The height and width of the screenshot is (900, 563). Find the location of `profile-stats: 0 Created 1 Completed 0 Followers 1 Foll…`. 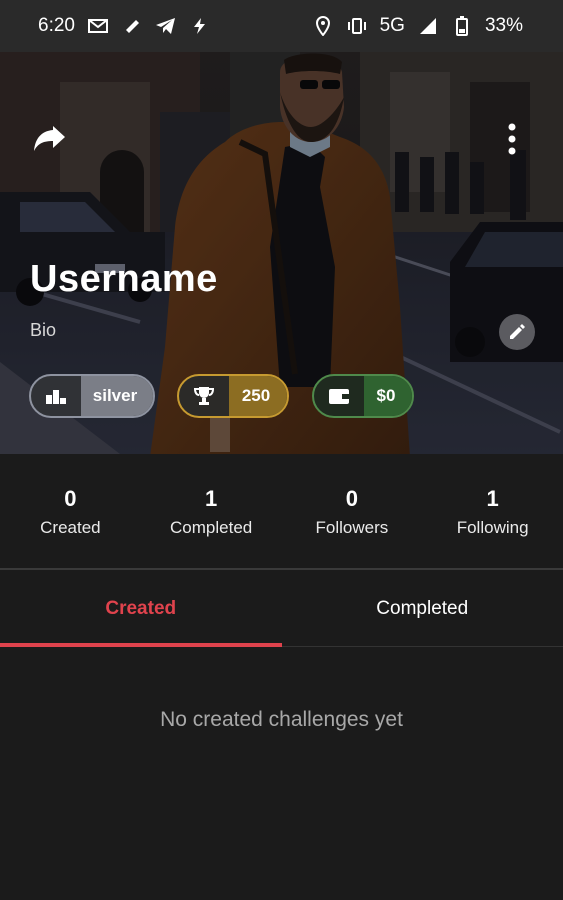

profile-stats: 0 Created 1 Completed 0 Followers 1 Foll… is located at coordinates (281, 512).